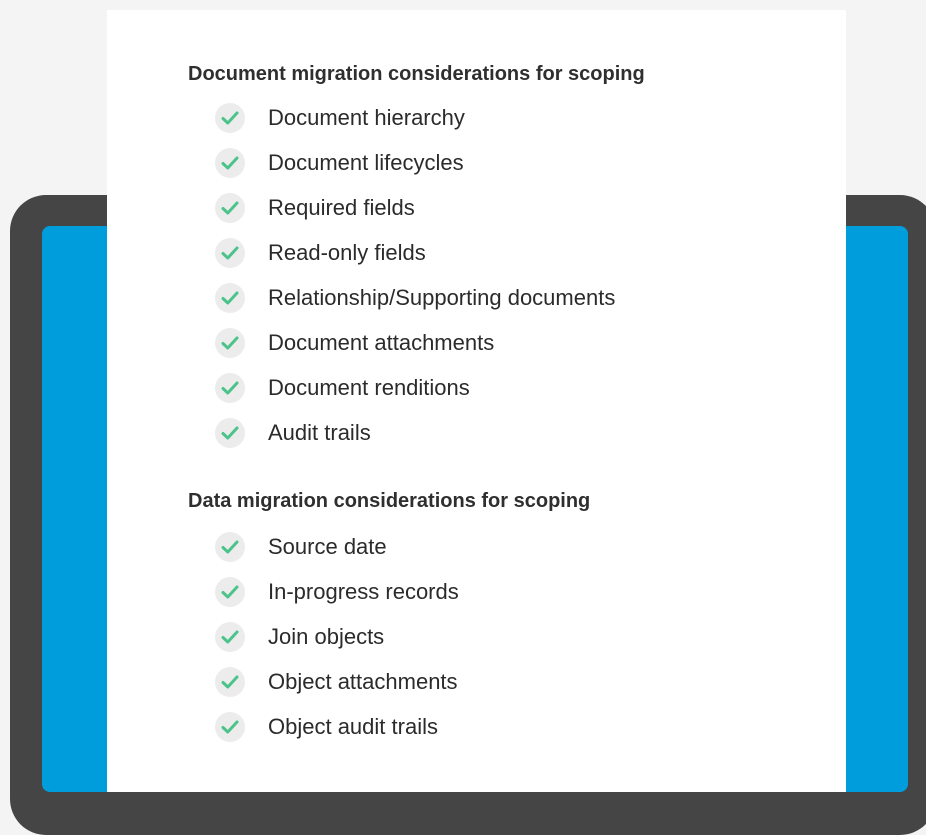  What do you see at coordinates (369, 387) in the screenshot?
I see `list-item-label: Document renditions` at bounding box center [369, 387].